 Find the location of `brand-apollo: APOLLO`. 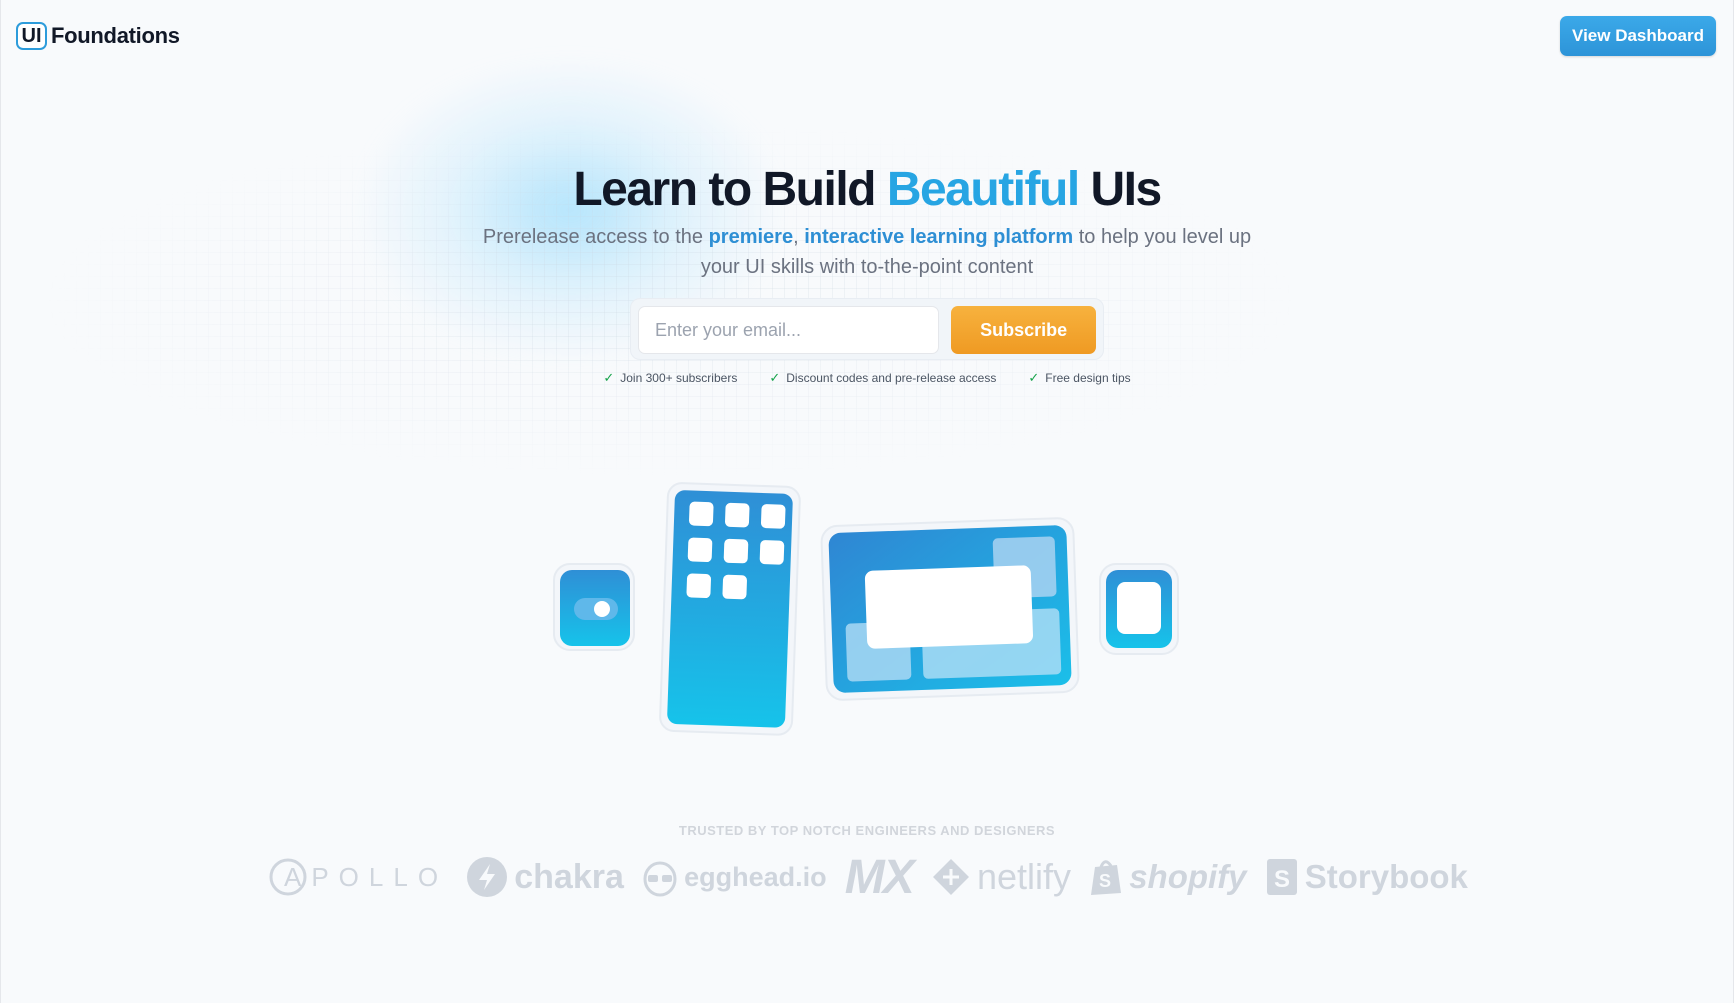

brand-apollo: APOLLO is located at coordinates (358, 877).